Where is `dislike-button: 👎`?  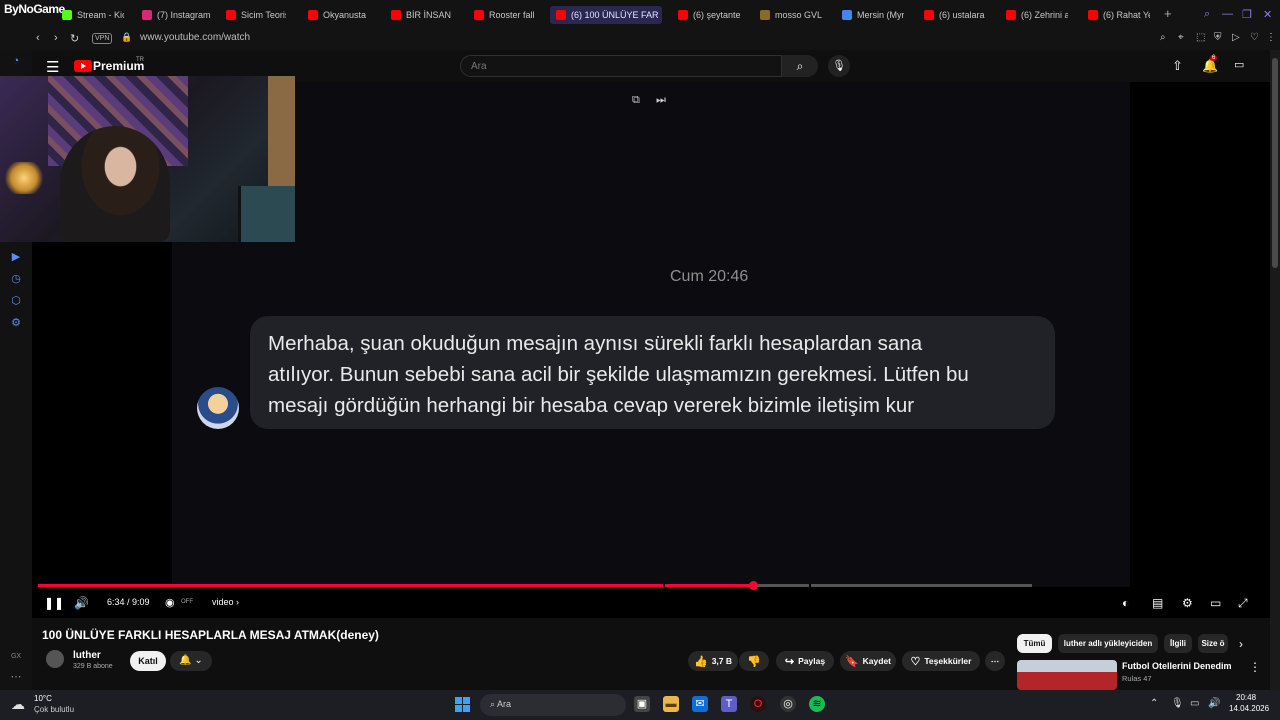 dislike-button: 👎 is located at coordinates (754, 661).